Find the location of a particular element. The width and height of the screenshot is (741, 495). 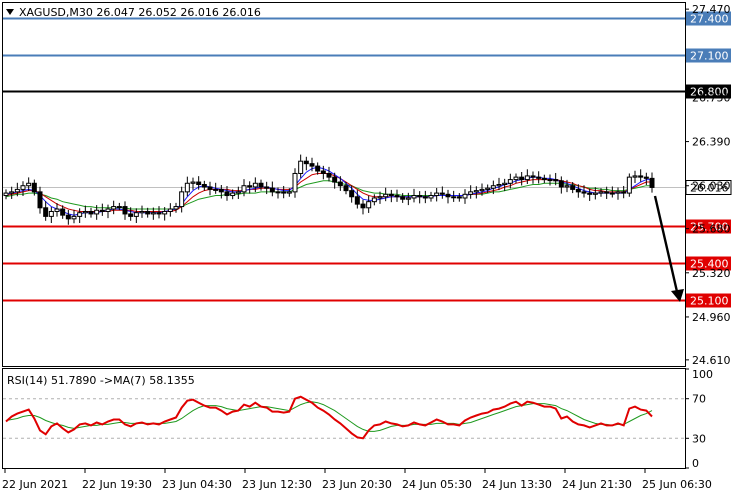

time-tick-label: 23 Jun 20:30 is located at coordinates (357, 484).